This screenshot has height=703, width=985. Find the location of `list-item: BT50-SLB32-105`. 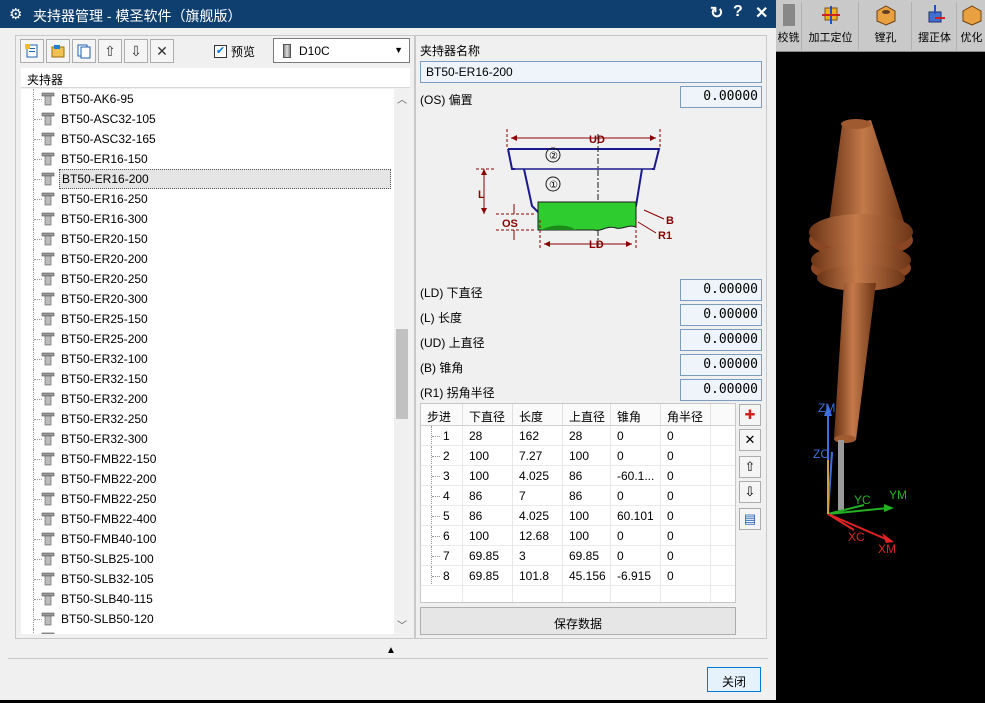

list-item: BT50-SLB32-105 is located at coordinates (207, 579).